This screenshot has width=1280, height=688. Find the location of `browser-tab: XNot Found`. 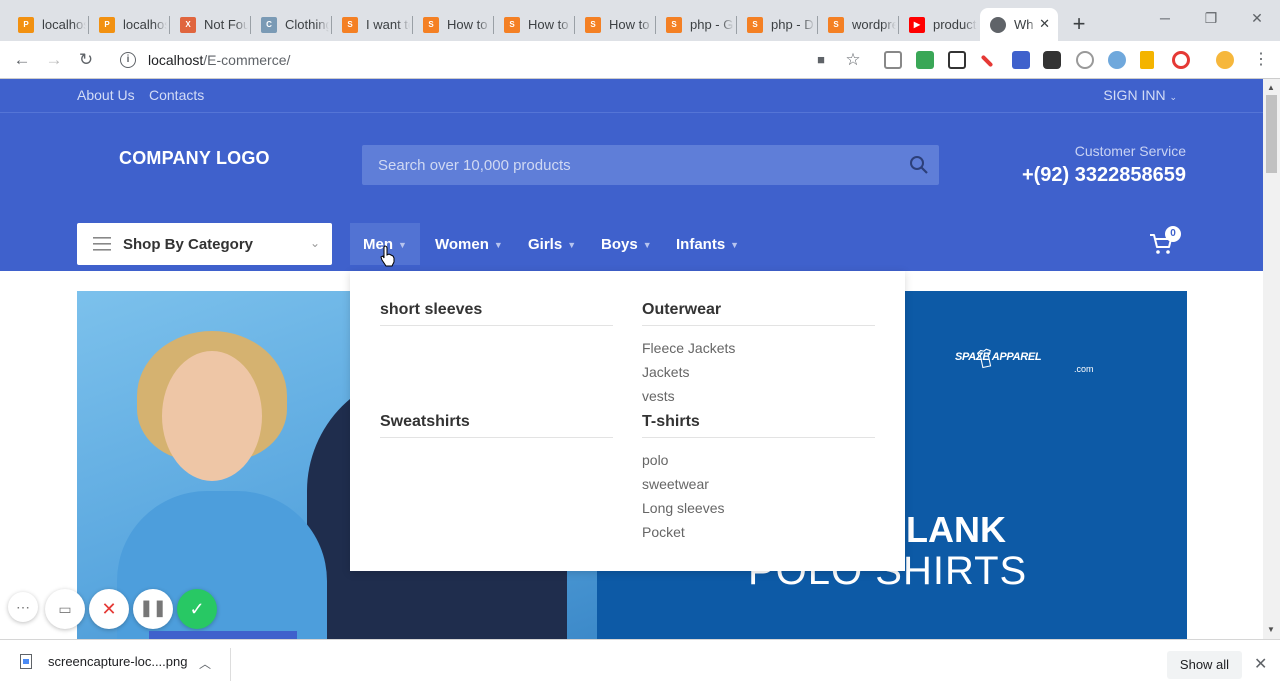

browser-tab: XNot Found is located at coordinates (210, 24).